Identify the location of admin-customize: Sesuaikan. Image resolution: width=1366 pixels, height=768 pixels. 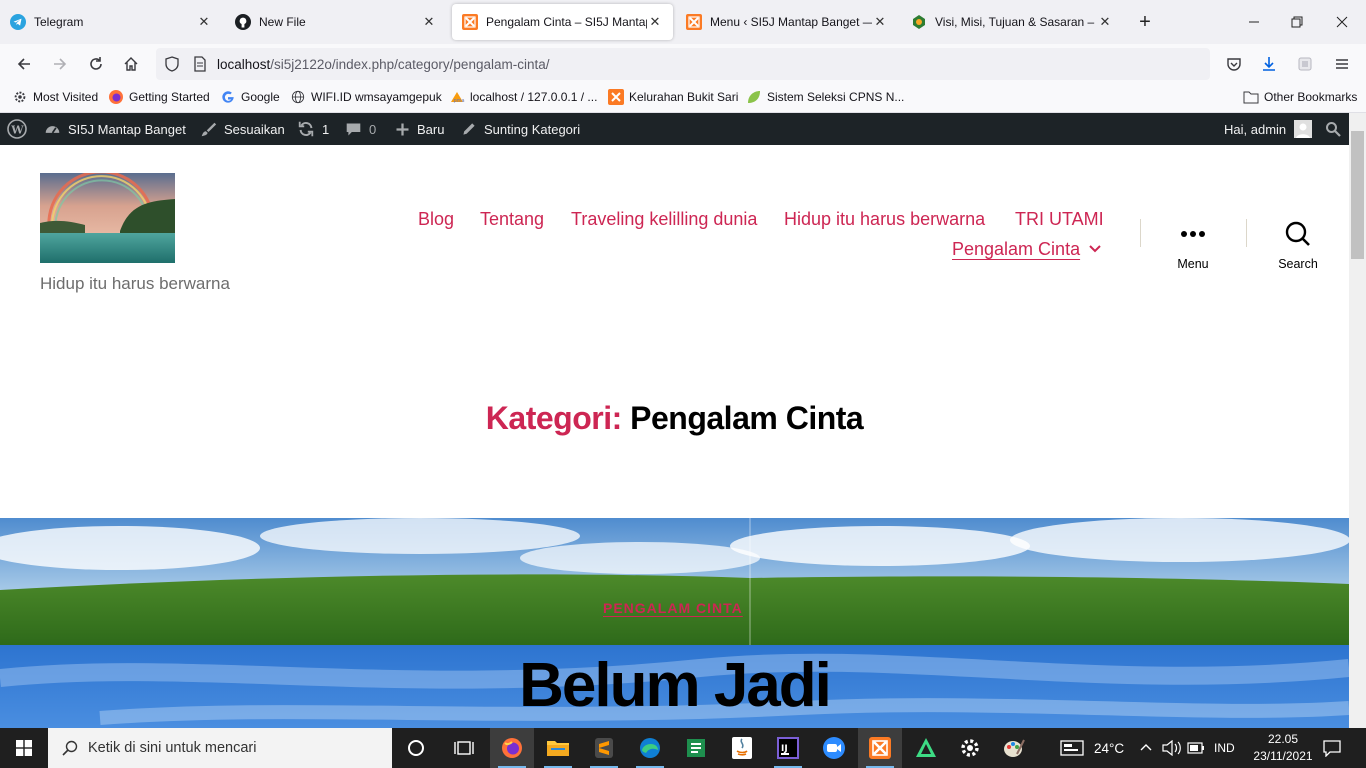
(242, 129).